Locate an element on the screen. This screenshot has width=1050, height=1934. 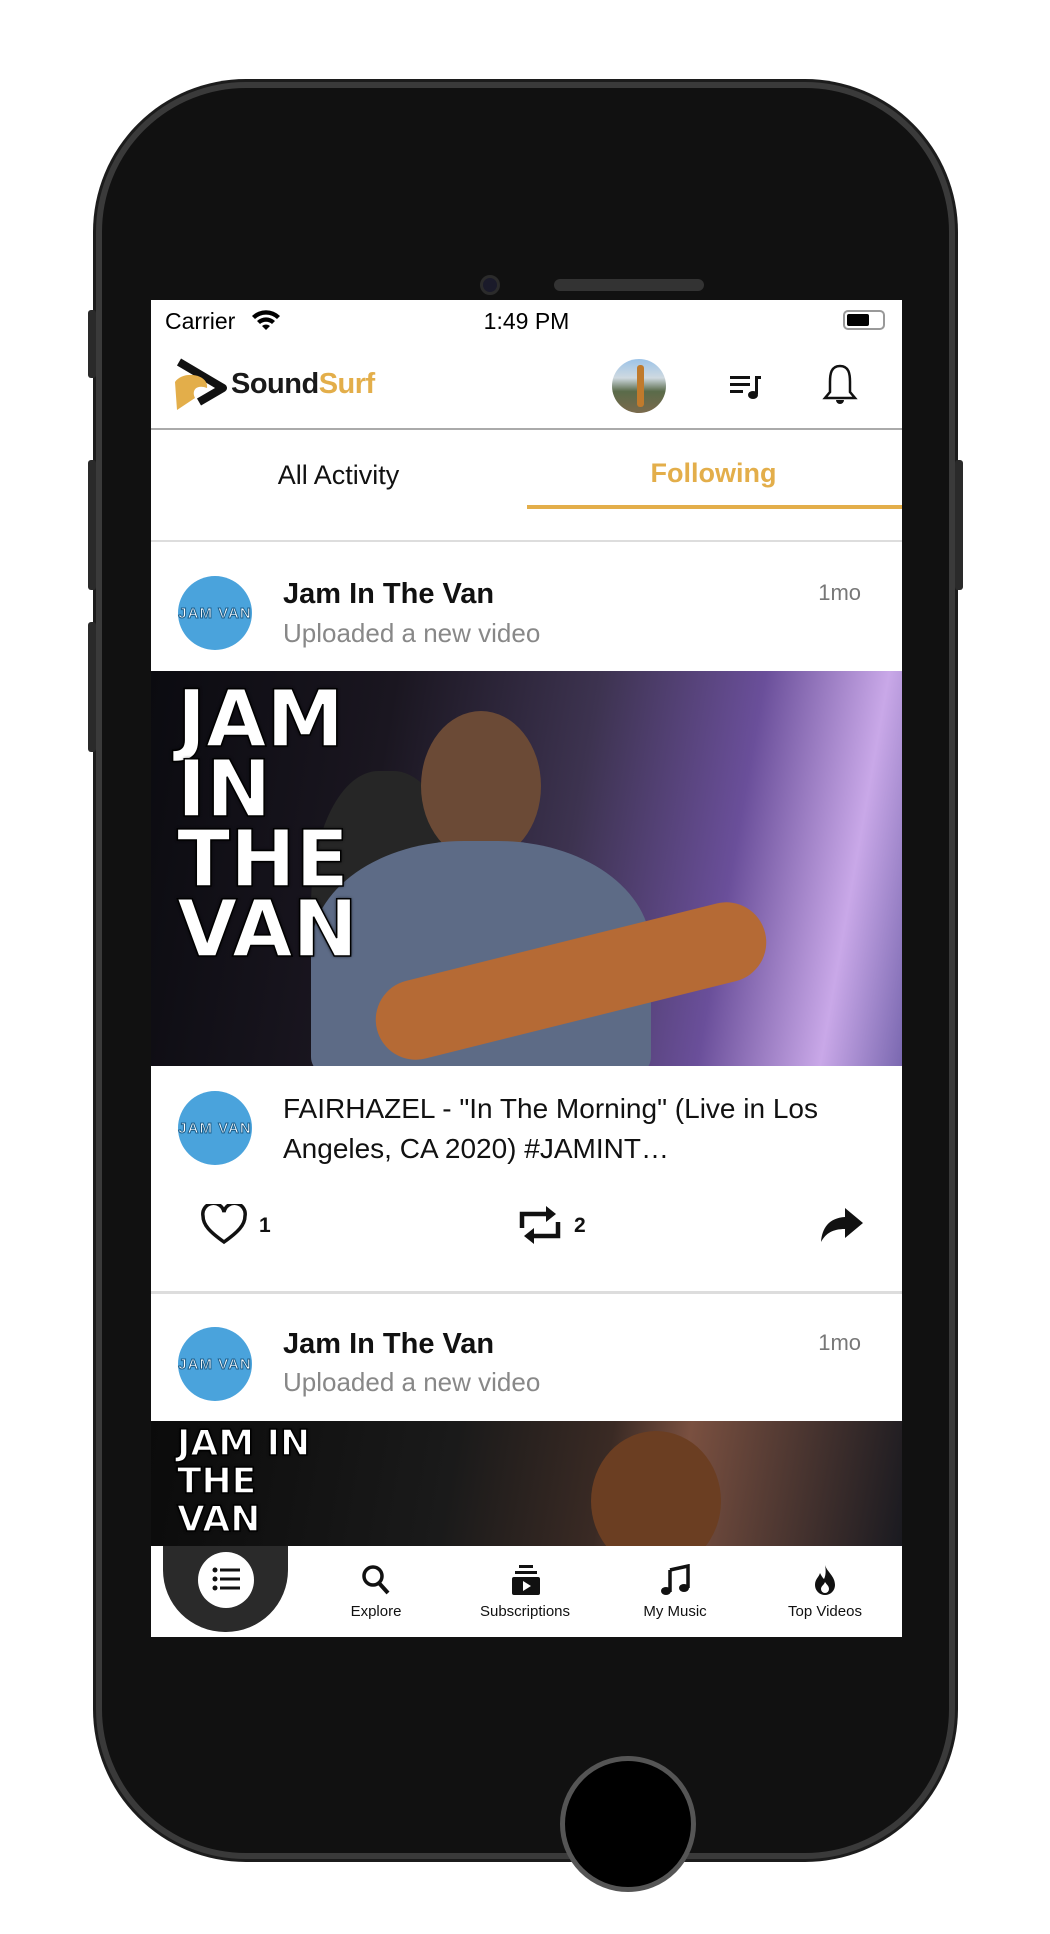
repost-icon is located at coordinates (540, 1225).